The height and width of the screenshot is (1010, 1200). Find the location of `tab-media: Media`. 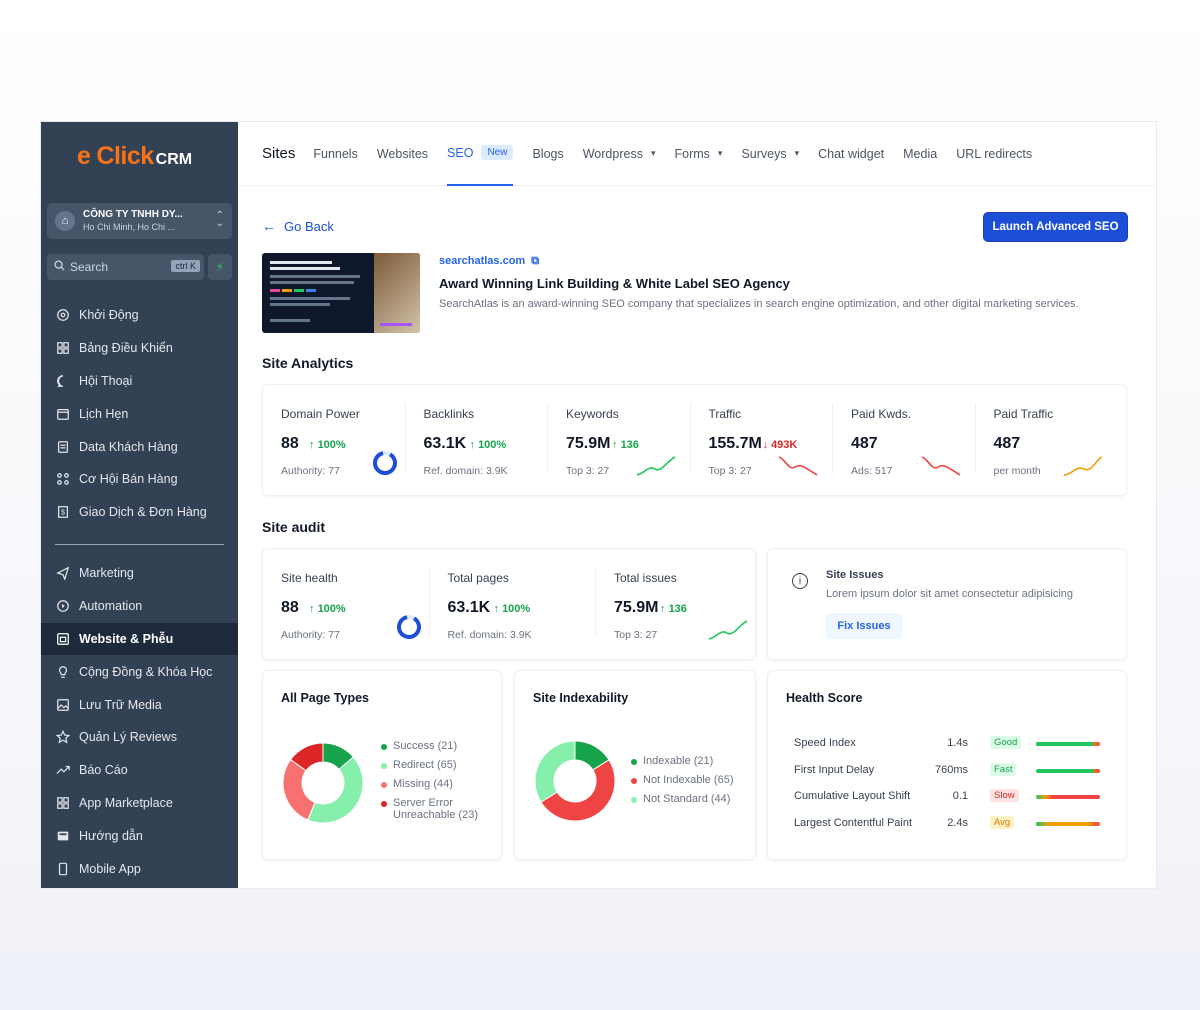

tab-media: Media is located at coordinates (920, 154).